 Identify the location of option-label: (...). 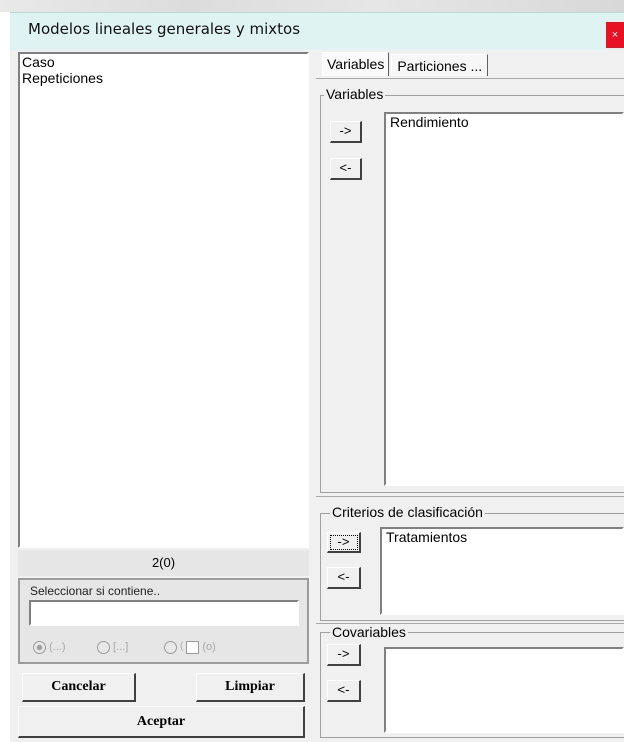
(57, 647).